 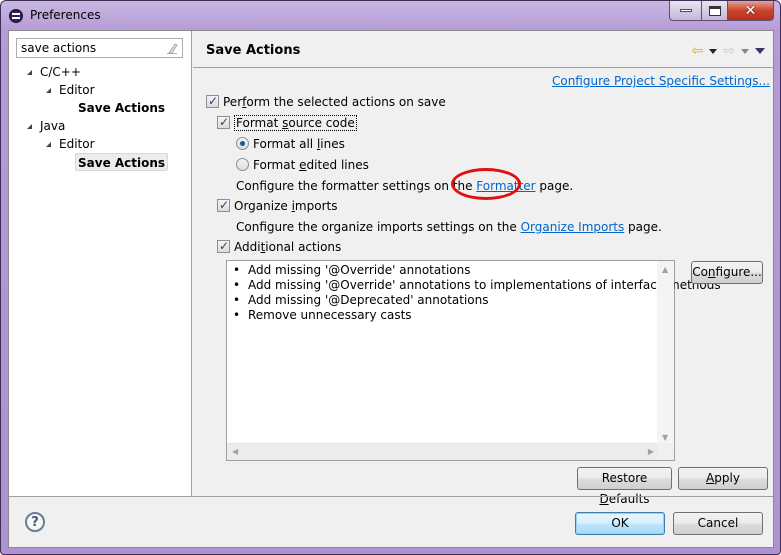 I want to click on maximize-icon, so click(x=714, y=10).